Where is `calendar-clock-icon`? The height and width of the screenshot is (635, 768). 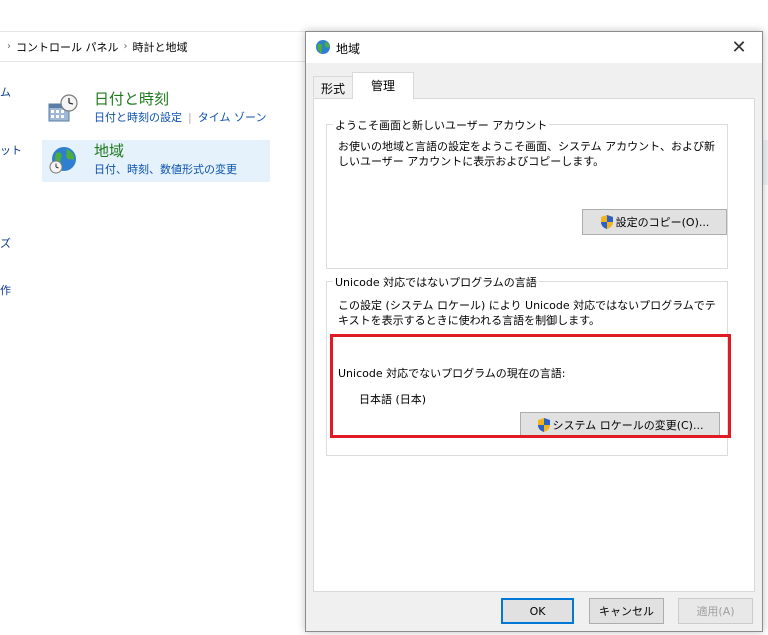
calendar-clock-icon is located at coordinates (63, 108).